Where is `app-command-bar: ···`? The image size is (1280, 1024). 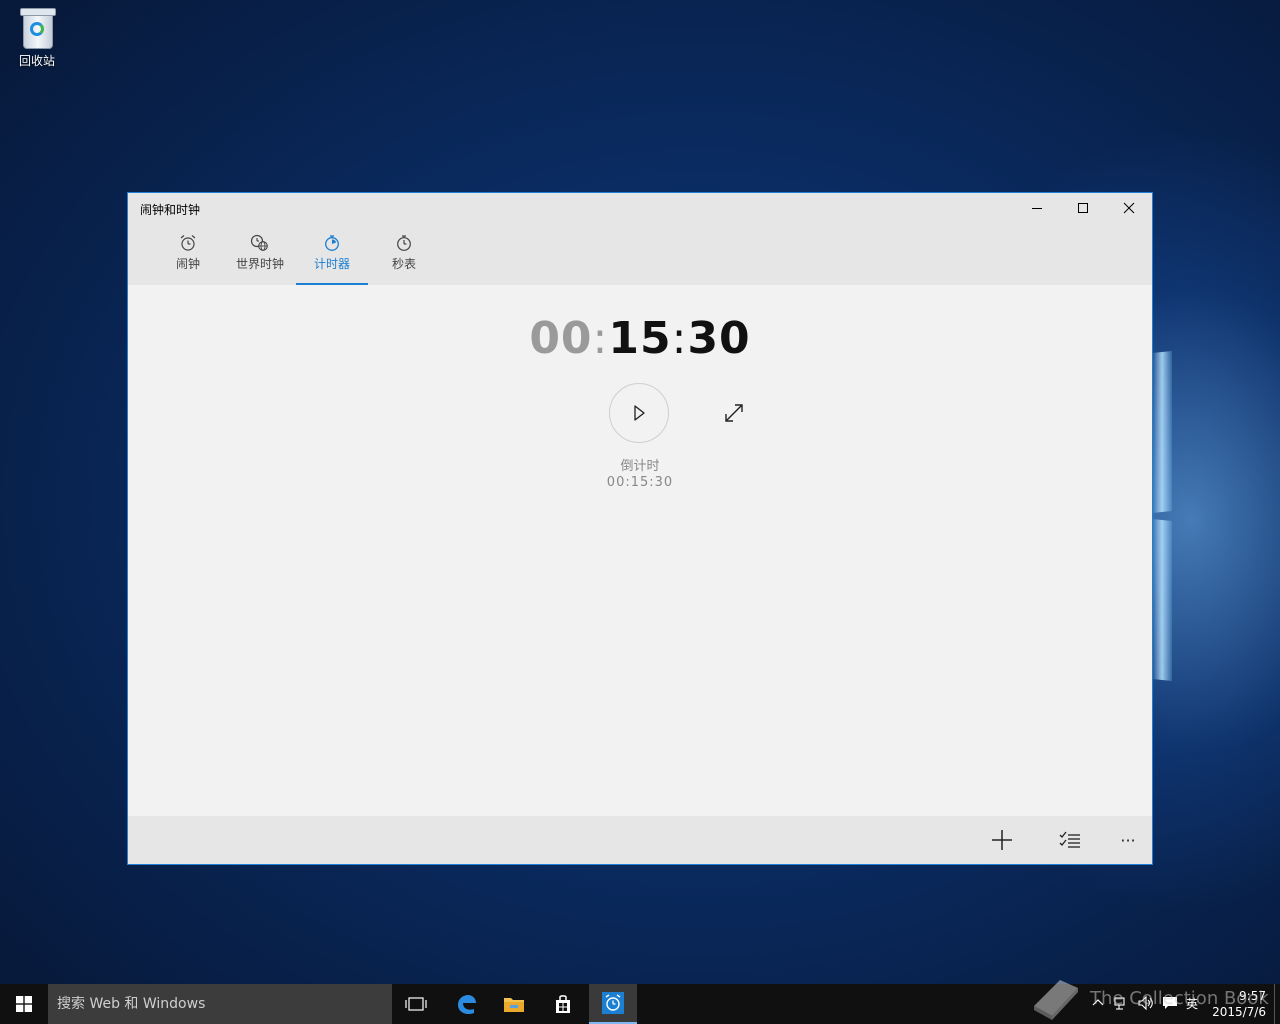 app-command-bar: ··· is located at coordinates (640, 840).